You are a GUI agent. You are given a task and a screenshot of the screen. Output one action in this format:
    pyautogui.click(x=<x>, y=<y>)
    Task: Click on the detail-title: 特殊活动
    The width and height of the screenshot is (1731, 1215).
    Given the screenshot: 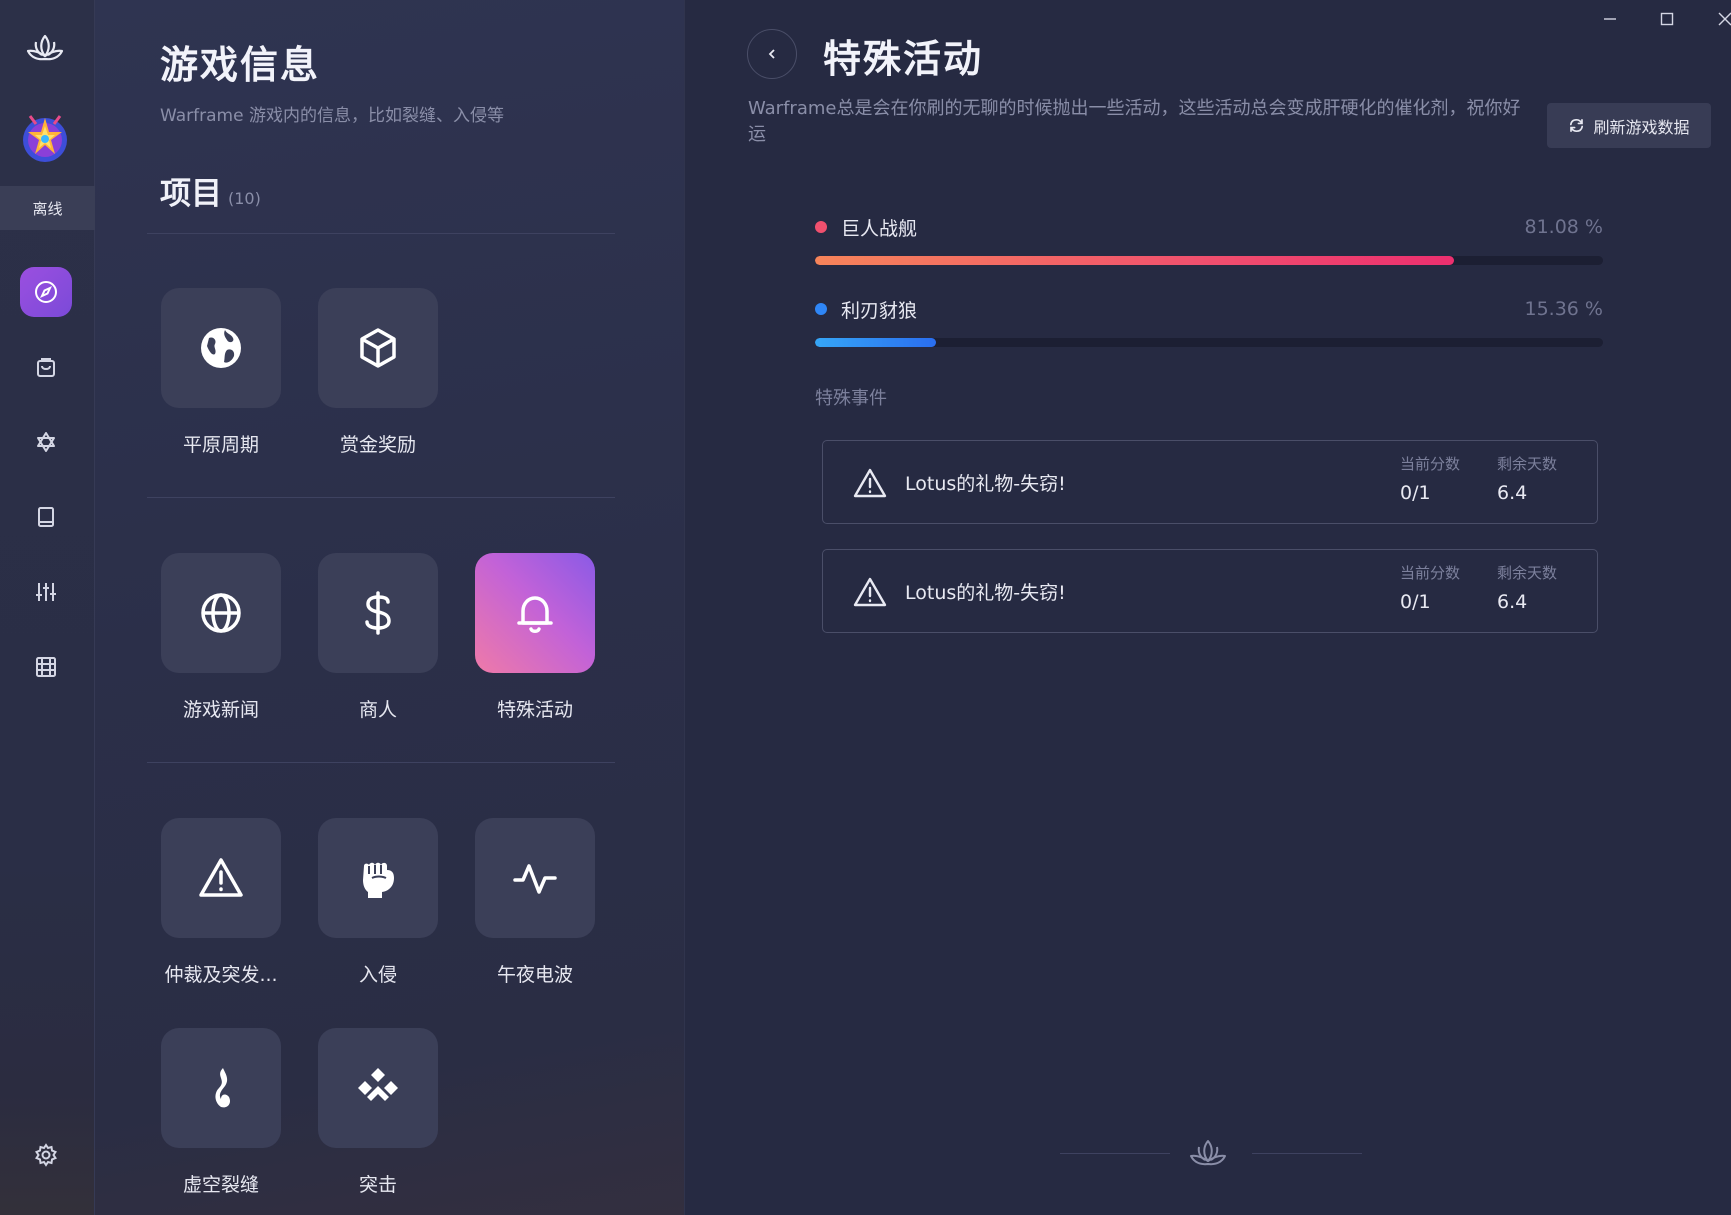 What is the action you would take?
    pyautogui.click(x=903, y=59)
    